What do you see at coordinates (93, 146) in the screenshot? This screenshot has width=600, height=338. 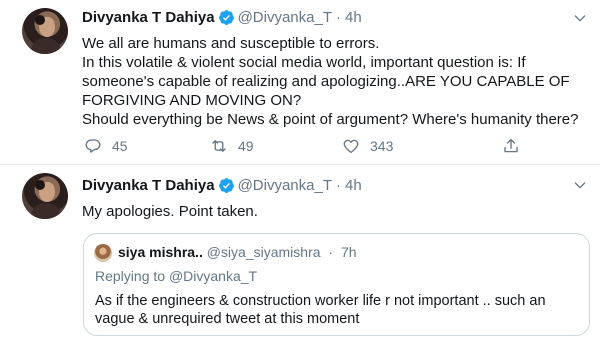 I see `reply-icon` at bounding box center [93, 146].